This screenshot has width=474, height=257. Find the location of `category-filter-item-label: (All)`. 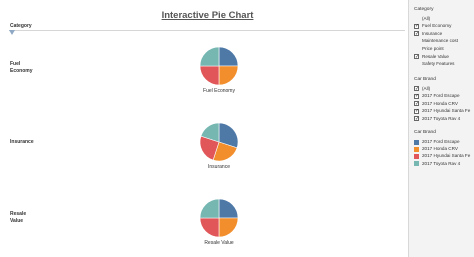

category-filter-item-label: (All) is located at coordinates (426, 18).